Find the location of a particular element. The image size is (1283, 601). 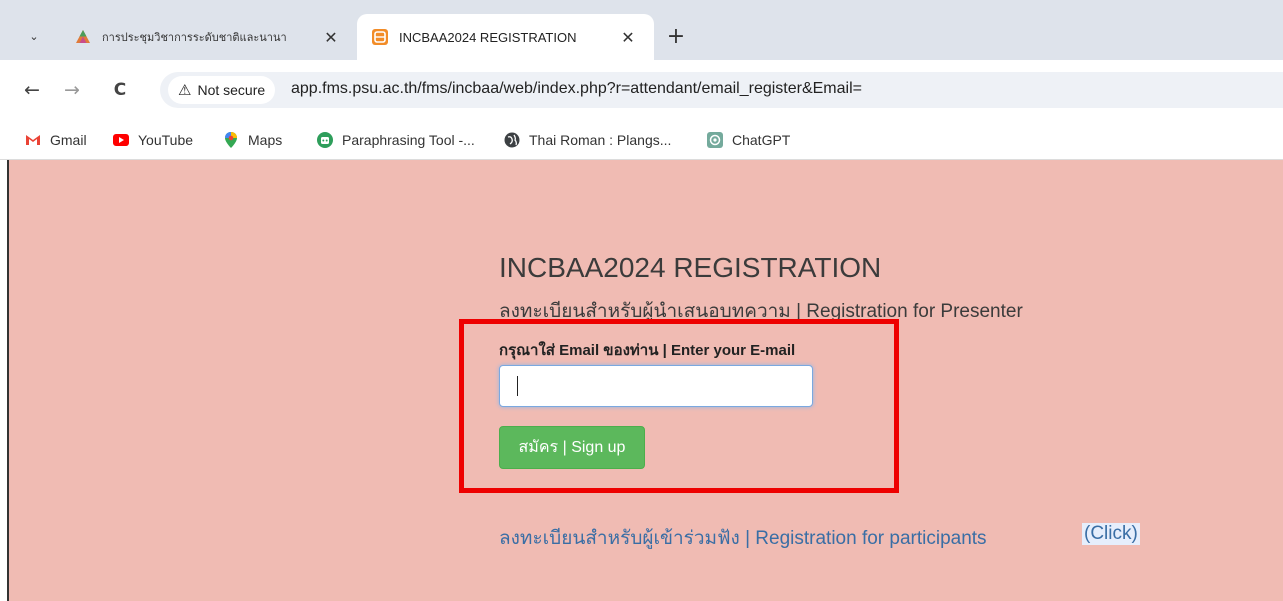

highlight-annotation-box is located at coordinates (679, 406).